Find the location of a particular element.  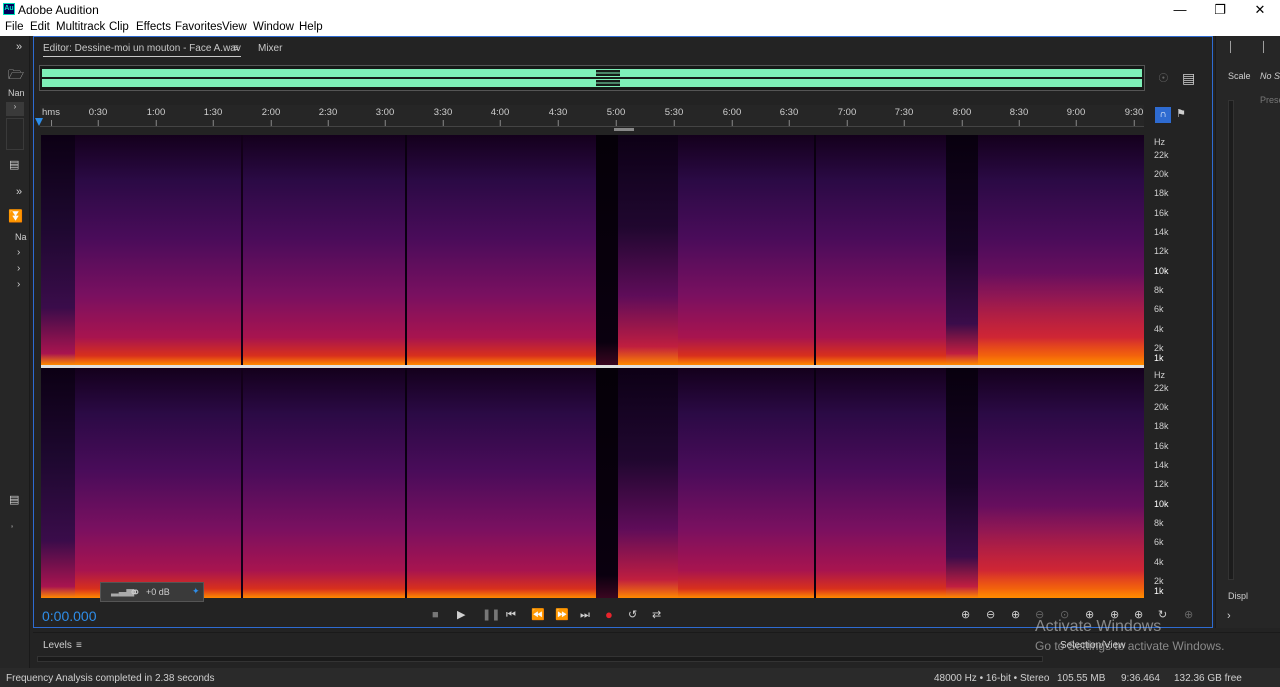

overview-waveform is located at coordinates (592, 78).